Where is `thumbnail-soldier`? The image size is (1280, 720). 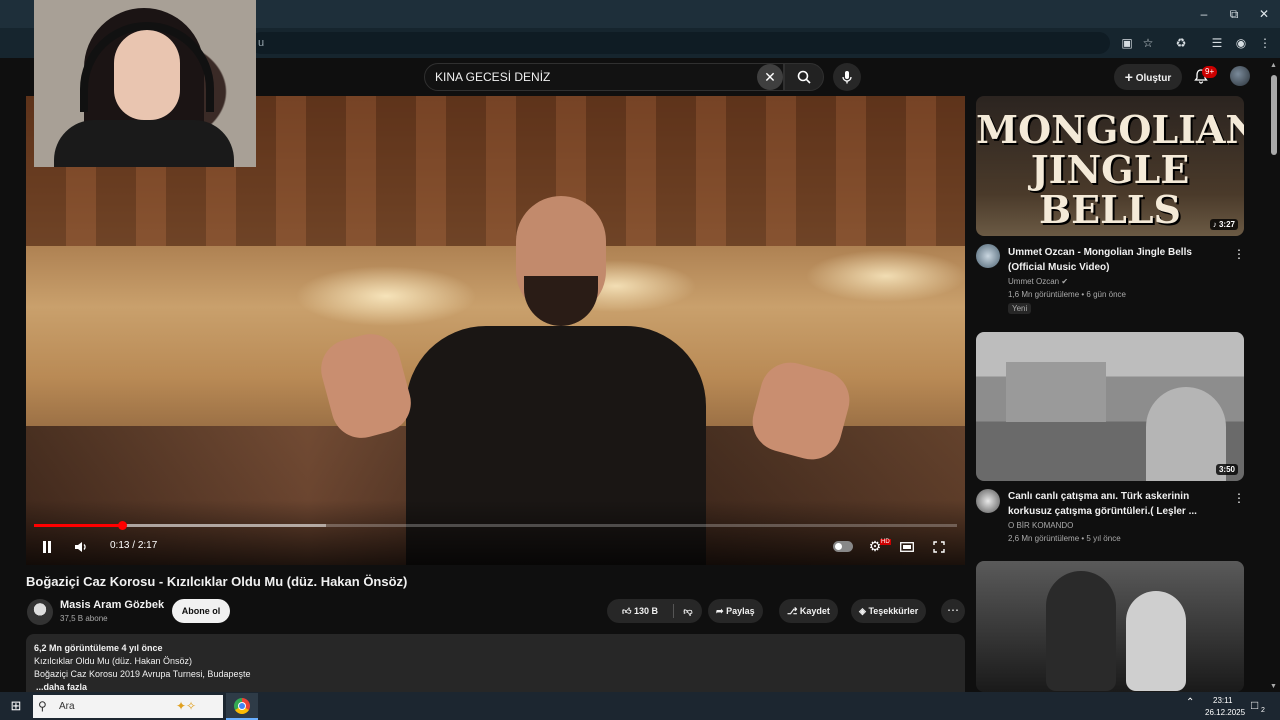 thumbnail-soldier is located at coordinates (1186, 434).